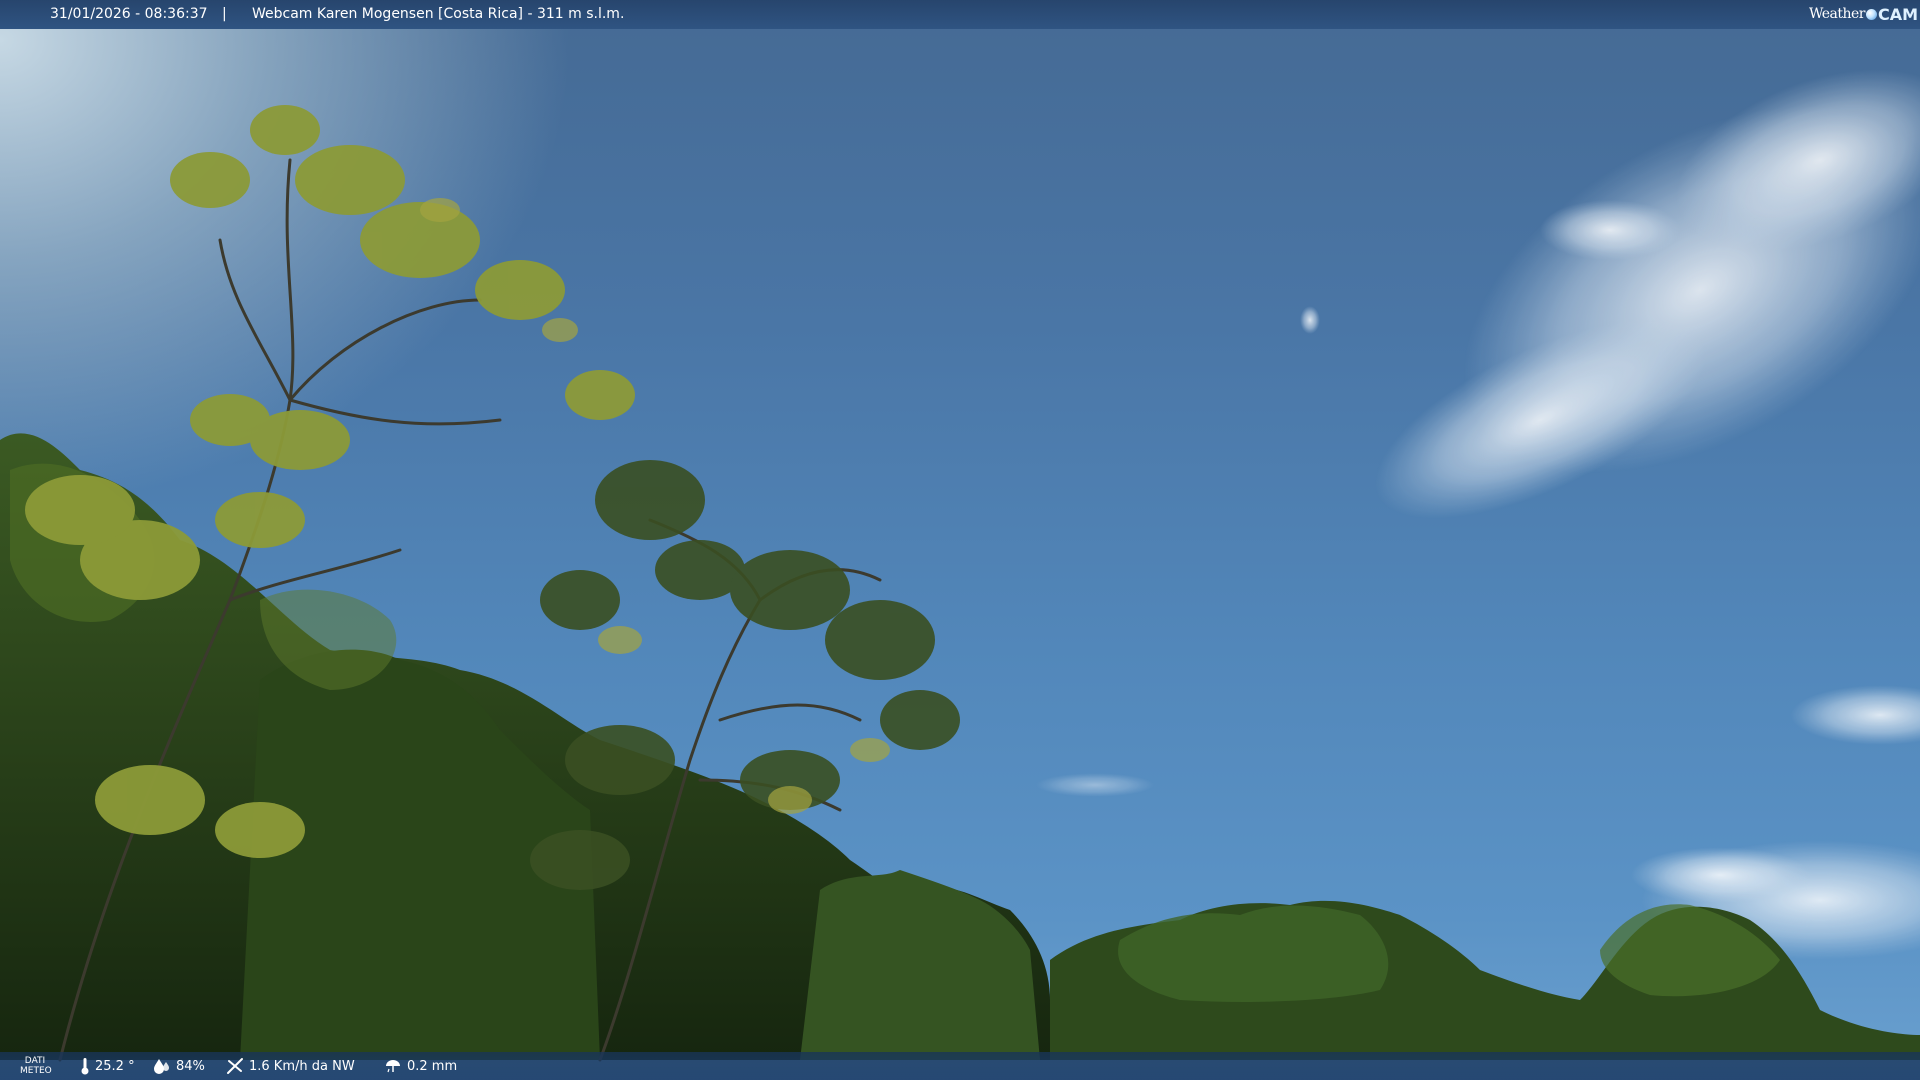 This screenshot has height=1080, width=1920. I want to click on wind-value: 1.6 Km/h da NW, so click(302, 1066).